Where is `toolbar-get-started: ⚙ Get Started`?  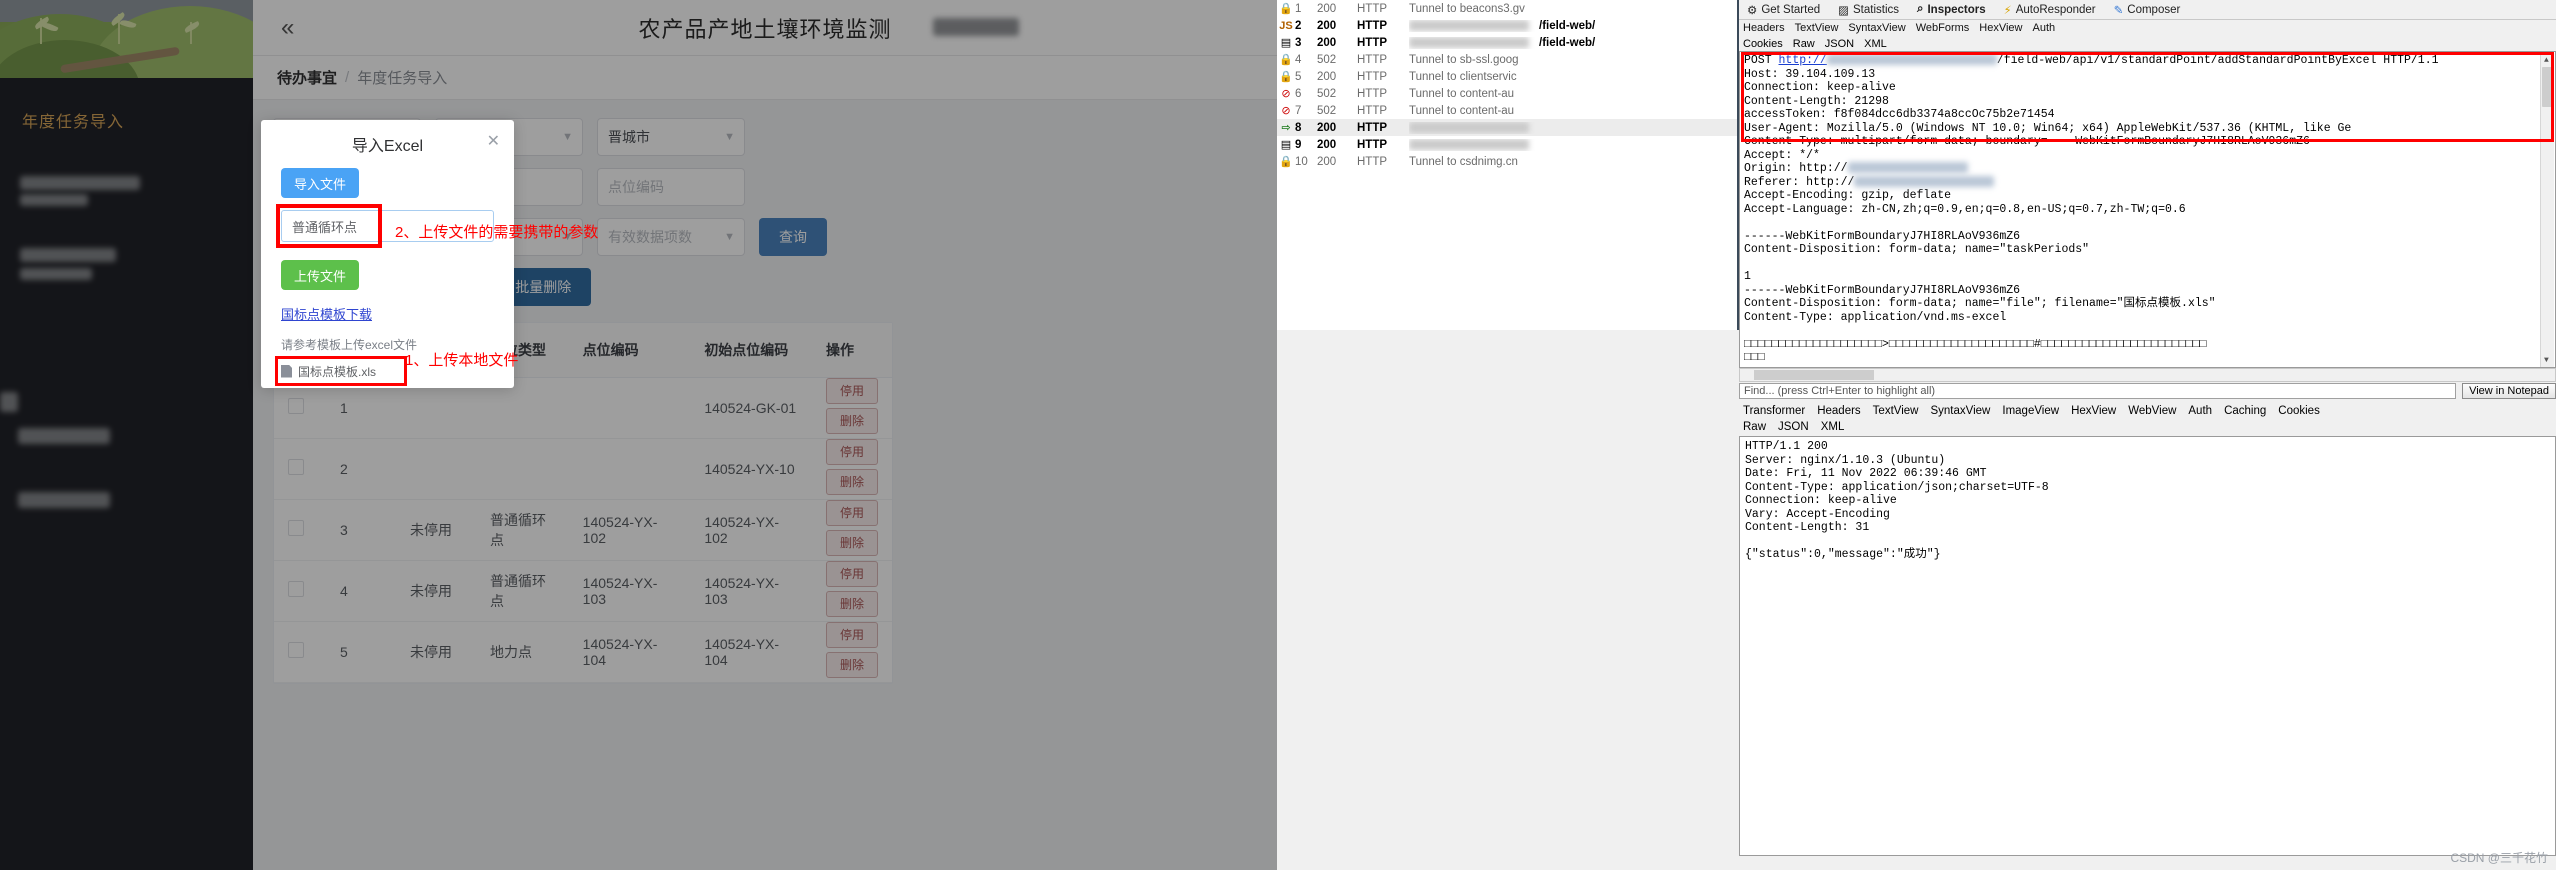 toolbar-get-started: ⚙ Get Started is located at coordinates (1783, 10).